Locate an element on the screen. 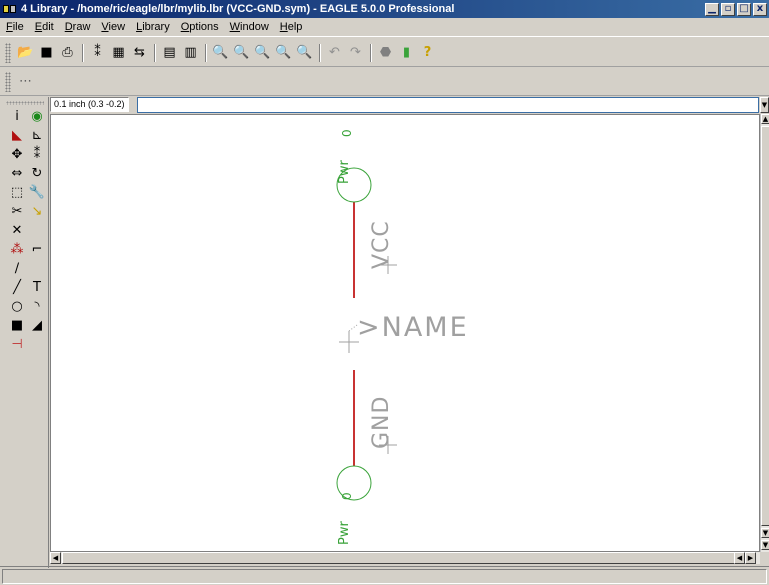  coordinate-display: 0.1 inch (0.3 -0.2) is located at coordinates (89, 104).